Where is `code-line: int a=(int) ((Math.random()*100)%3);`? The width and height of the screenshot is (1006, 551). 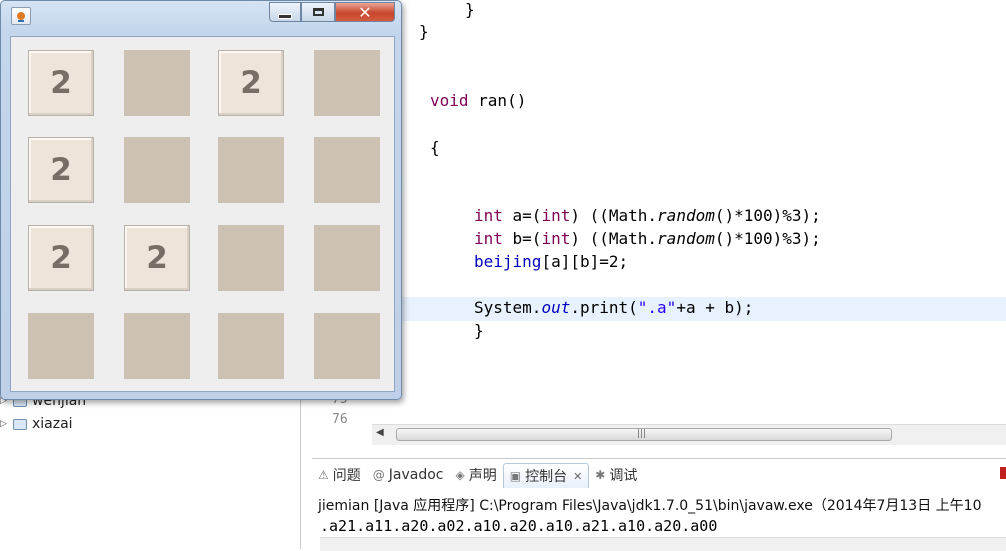
code-line: int a=(int) ((Math.random()*100)%3); is located at coordinates (647, 215).